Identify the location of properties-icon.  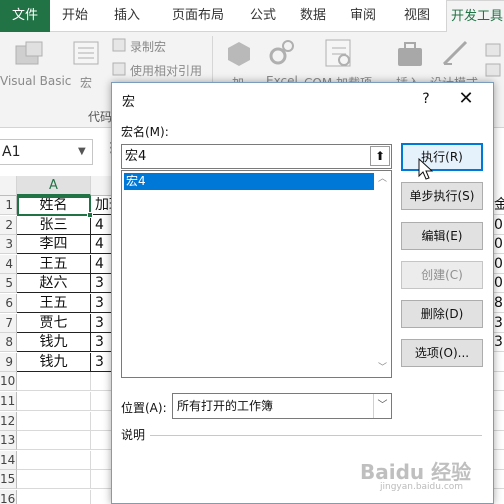
(494, 62).